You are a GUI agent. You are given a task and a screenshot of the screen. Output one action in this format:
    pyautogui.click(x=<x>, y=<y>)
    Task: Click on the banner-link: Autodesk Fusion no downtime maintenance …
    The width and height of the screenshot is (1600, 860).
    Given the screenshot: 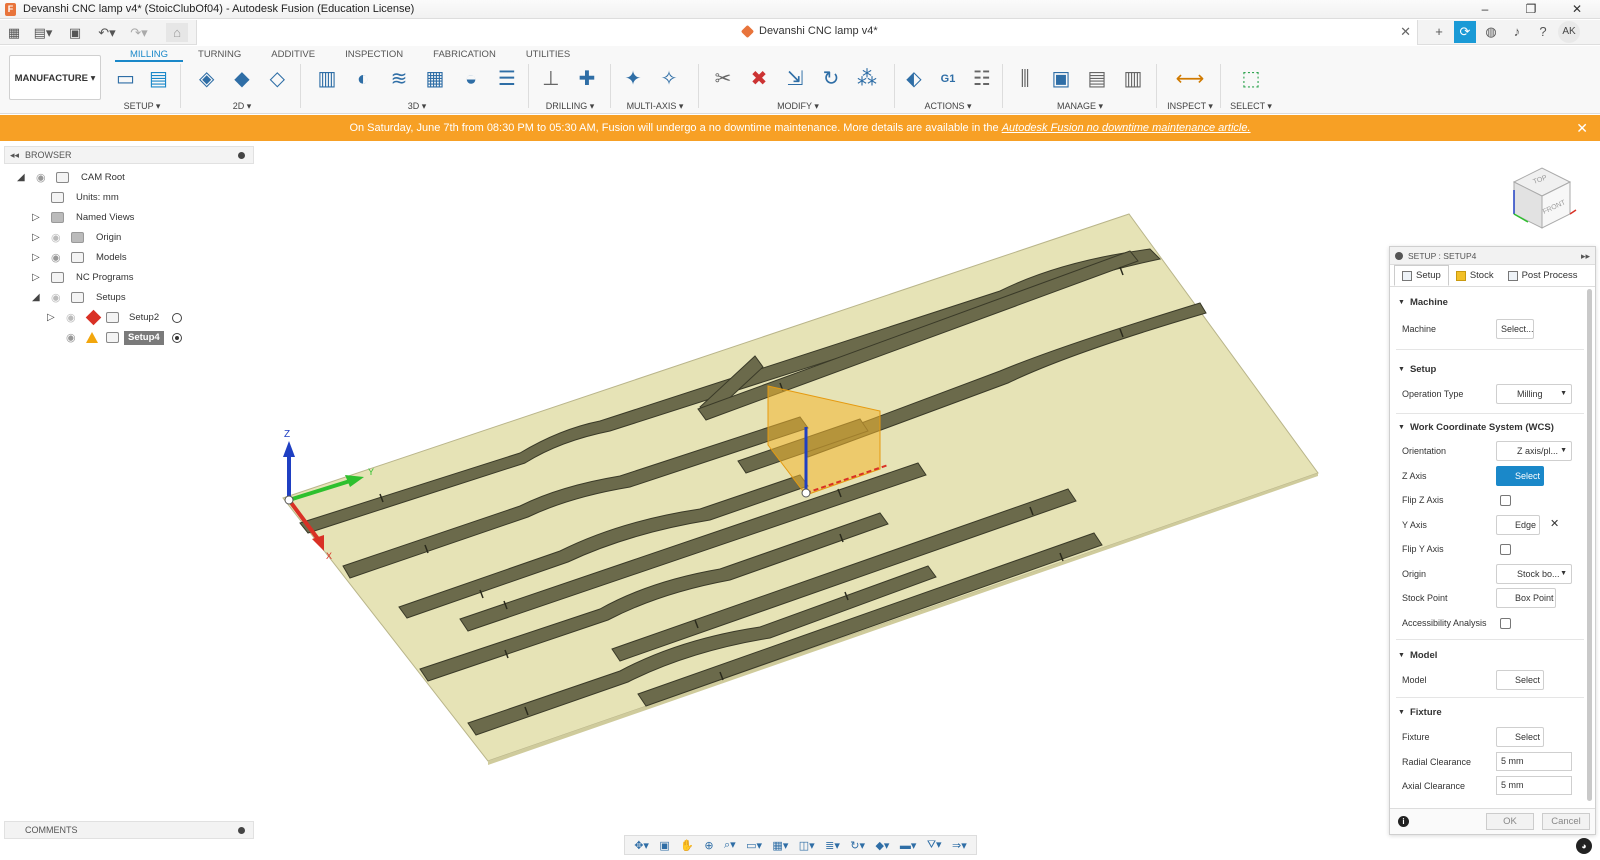 What is the action you would take?
    pyautogui.click(x=1126, y=128)
    